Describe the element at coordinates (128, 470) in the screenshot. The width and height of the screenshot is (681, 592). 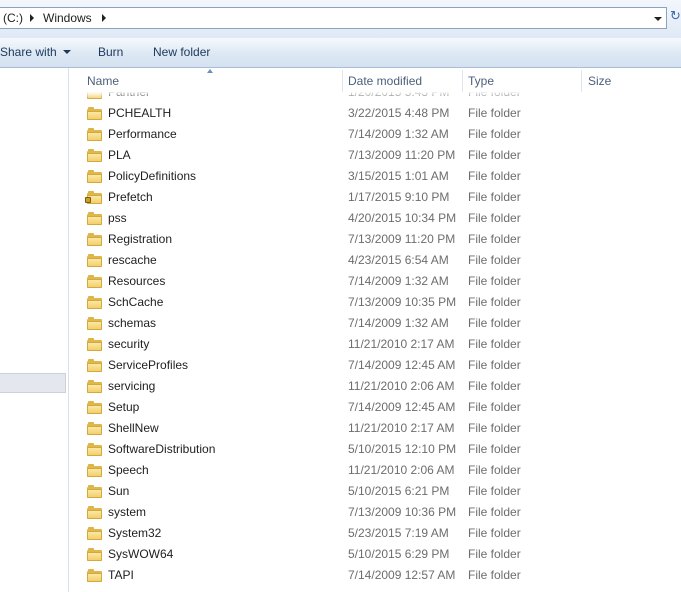
I see `file-name: Speech` at that location.